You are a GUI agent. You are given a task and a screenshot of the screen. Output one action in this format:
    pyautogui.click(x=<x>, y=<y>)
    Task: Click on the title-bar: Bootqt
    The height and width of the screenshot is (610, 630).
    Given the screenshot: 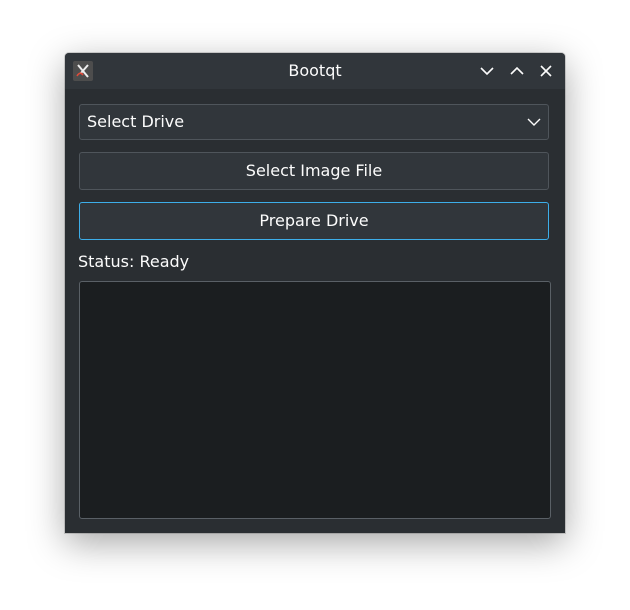 What is the action you would take?
    pyautogui.click(x=315, y=71)
    